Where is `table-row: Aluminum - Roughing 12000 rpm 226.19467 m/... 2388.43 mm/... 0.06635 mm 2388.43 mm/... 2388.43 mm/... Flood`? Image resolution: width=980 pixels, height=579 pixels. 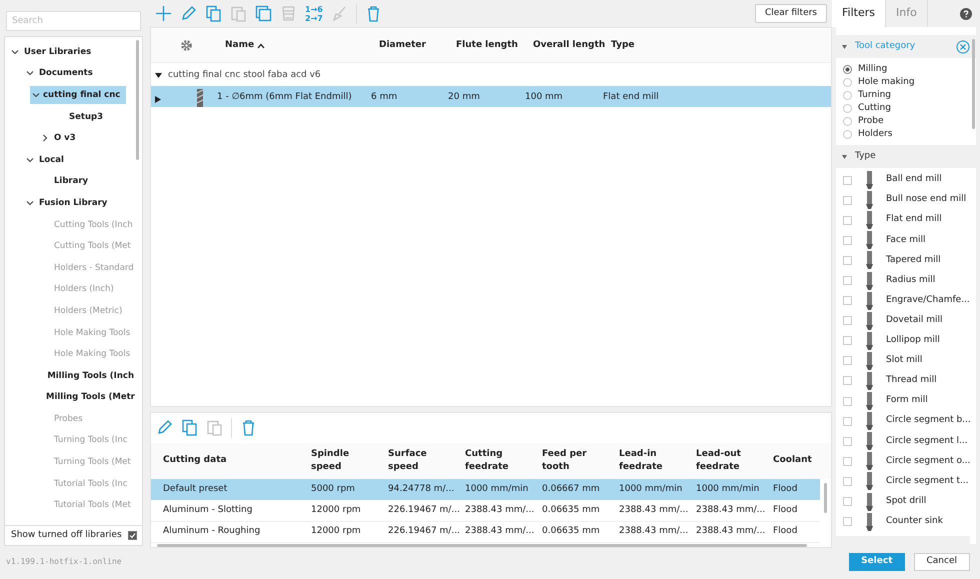
table-row: Aluminum - Roughing 12000 rpm 226.19467 m/... 2388.43 mm/... 0.06635 mm 2388.43 mm/... 2388.43 mm/... Flood is located at coordinates (485, 533).